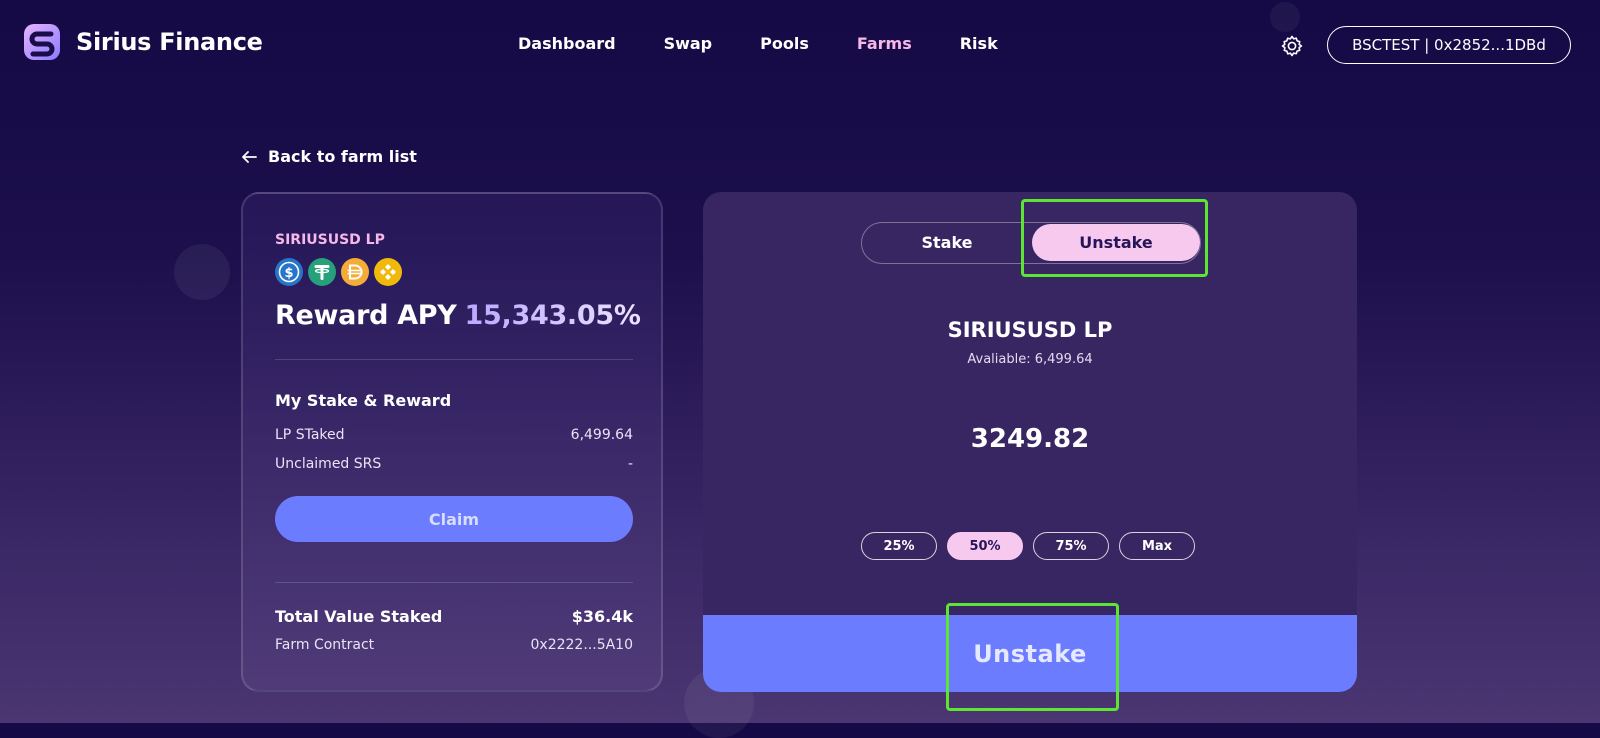 The height and width of the screenshot is (738, 1600). What do you see at coordinates (884, 43) in the screenshot?
I see `nav-farms: Farms` at bounding box center [884, 43].